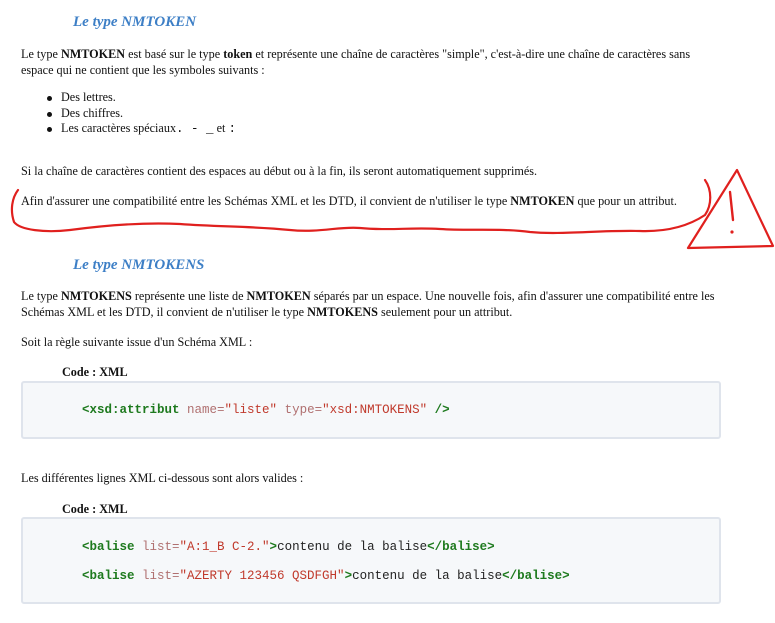 The height and width of the screenshot is (623, 775). I want to click on warning-triangle-icon, so click(730, 209).